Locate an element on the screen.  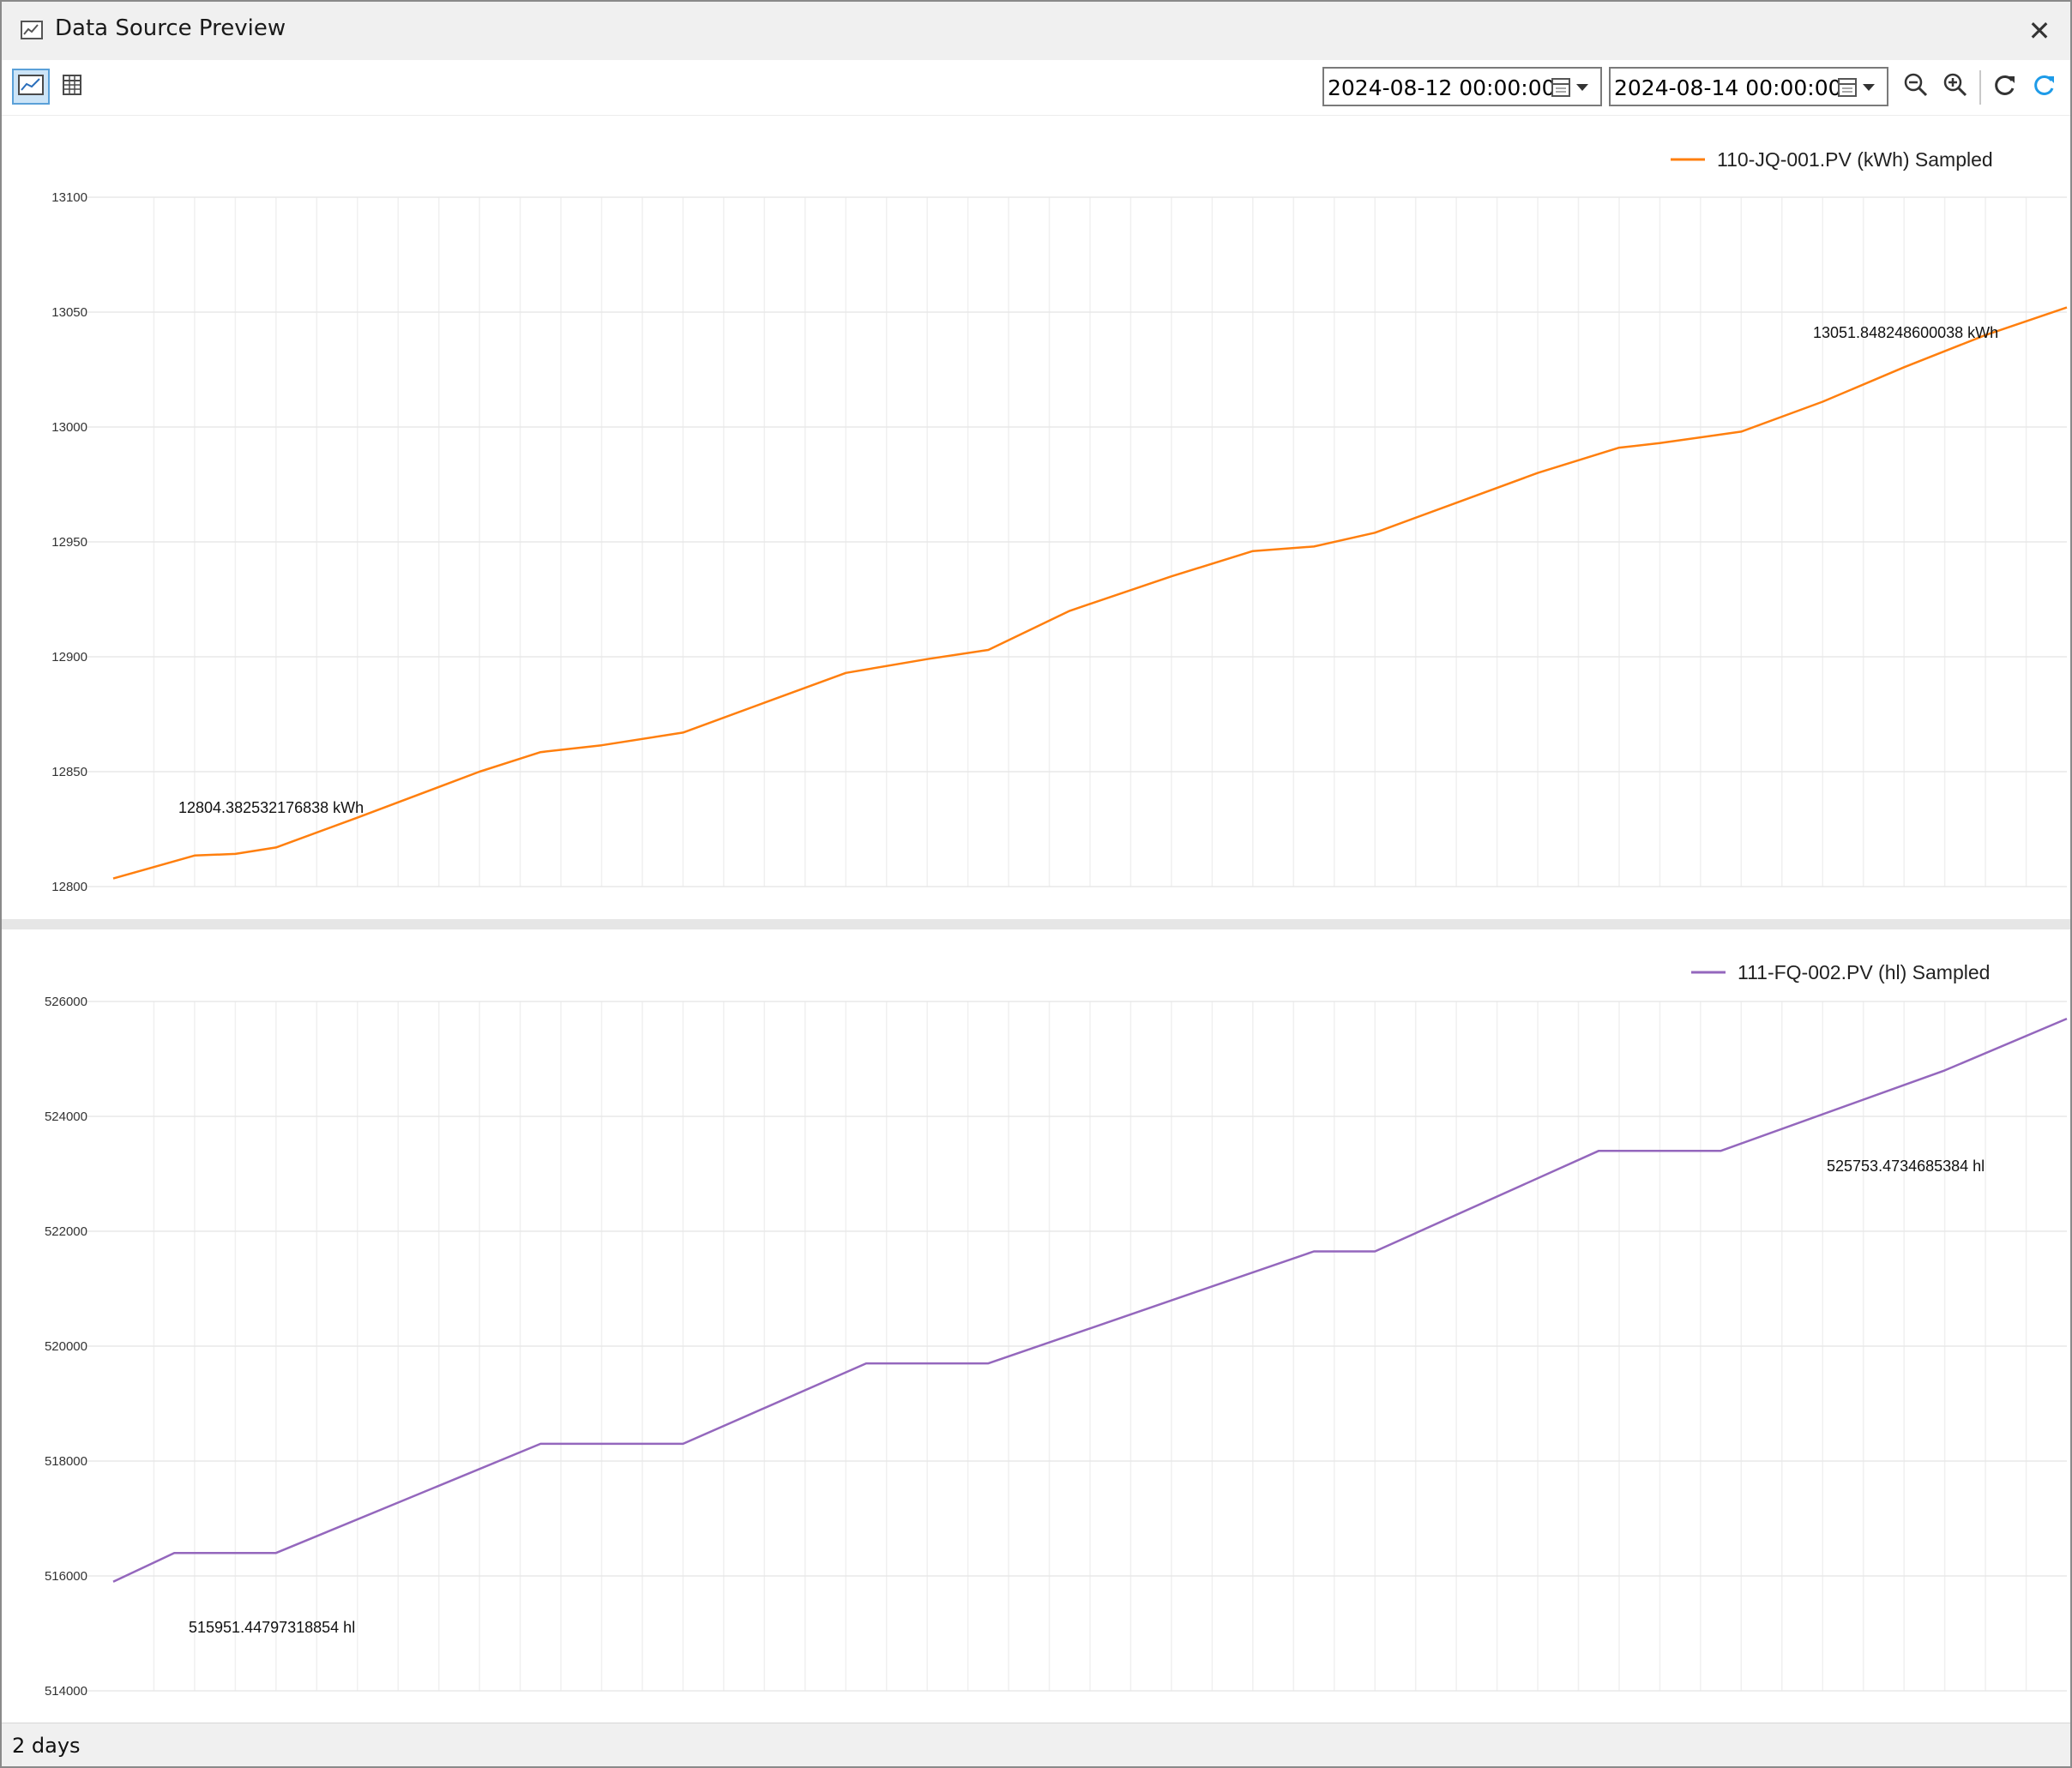
y-tick-label: 13100 is located at coordinates (69, 198).